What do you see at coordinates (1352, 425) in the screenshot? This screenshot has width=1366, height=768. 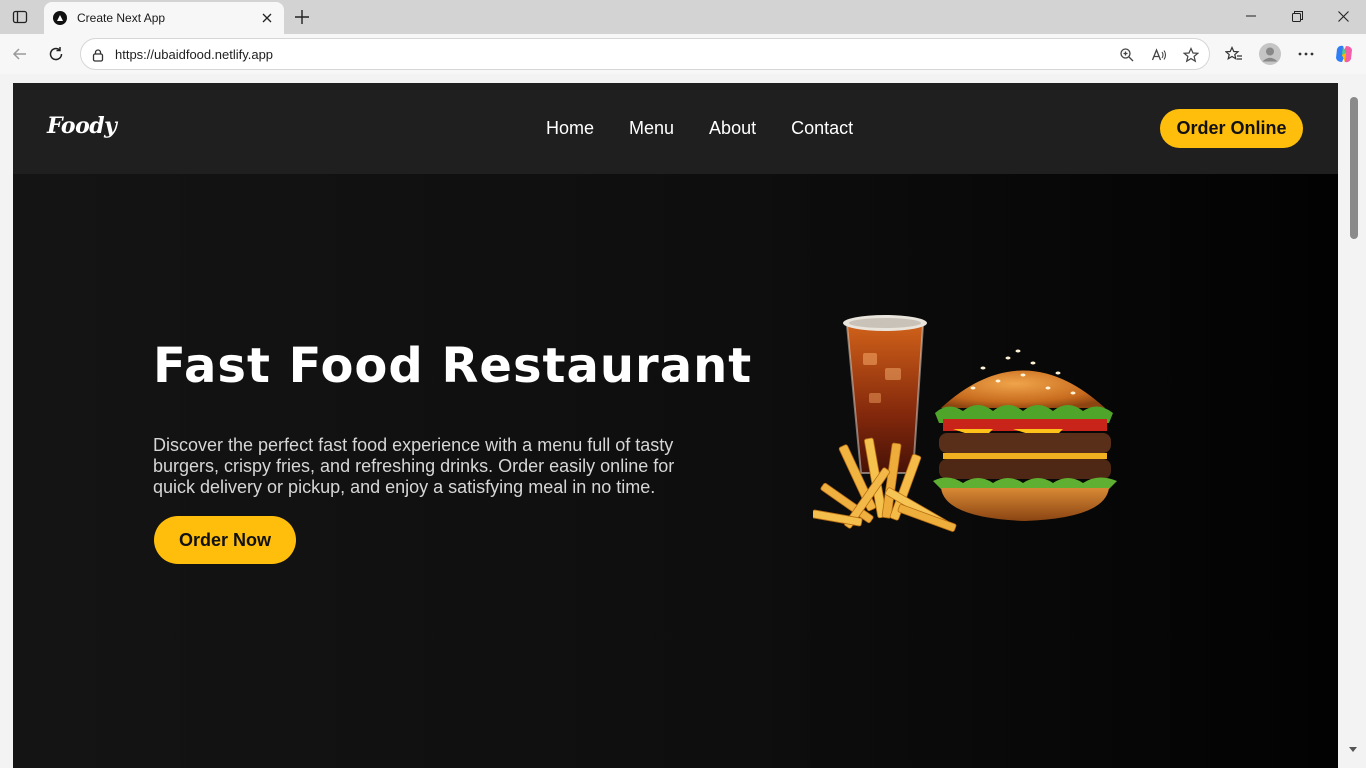 I see `page-scrollbar` at bounding box center [1352, 425].